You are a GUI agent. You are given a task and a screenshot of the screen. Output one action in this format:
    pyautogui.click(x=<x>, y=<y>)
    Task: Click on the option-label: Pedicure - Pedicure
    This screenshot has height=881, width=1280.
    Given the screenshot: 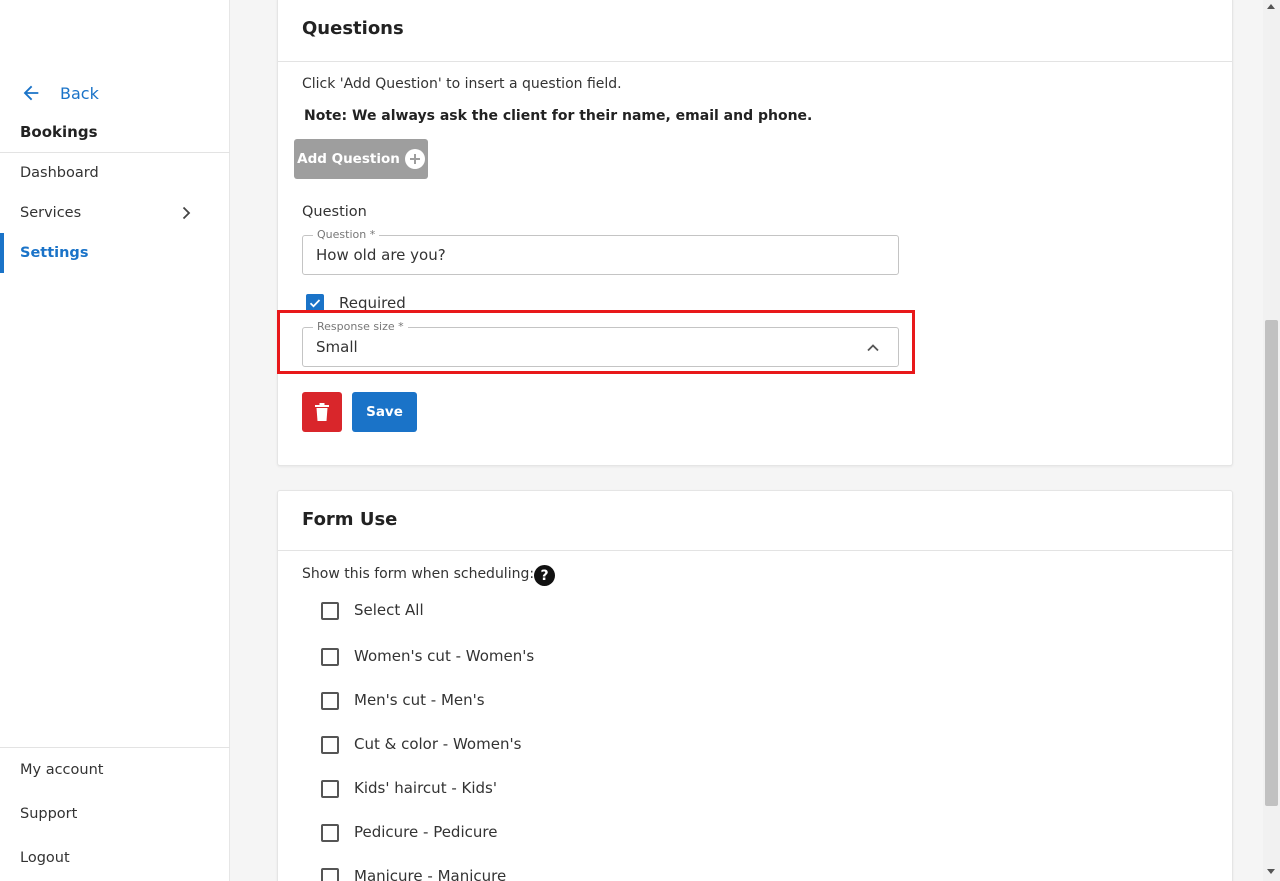 What is the action you would take?
    pyautogui.click(x=426, y=832)
    